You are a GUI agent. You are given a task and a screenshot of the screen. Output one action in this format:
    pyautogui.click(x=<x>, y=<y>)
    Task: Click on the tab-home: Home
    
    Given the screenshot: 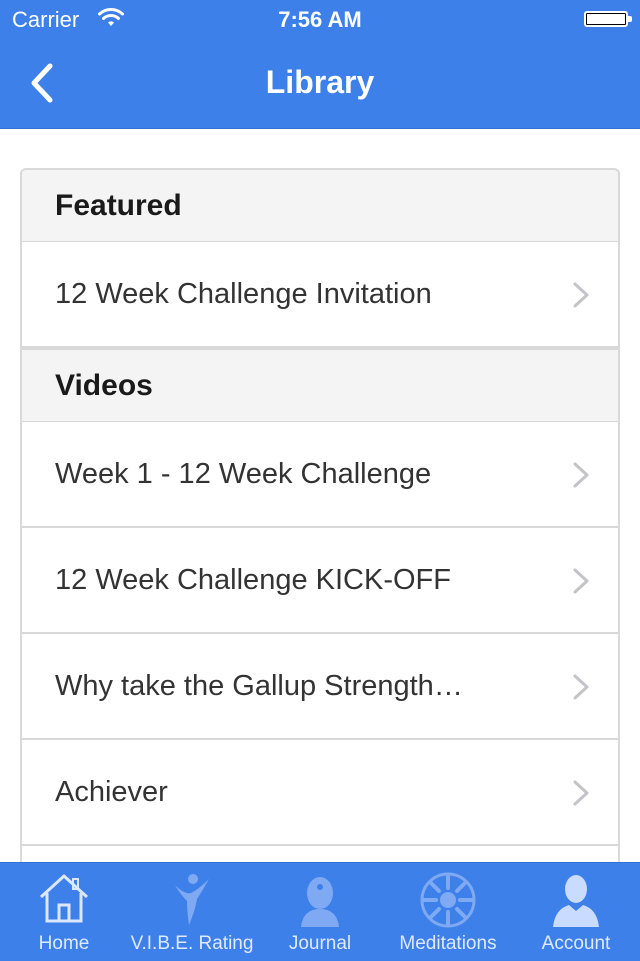 What is the action you would take?
    pyautogui.click(x=64, y=912)
    